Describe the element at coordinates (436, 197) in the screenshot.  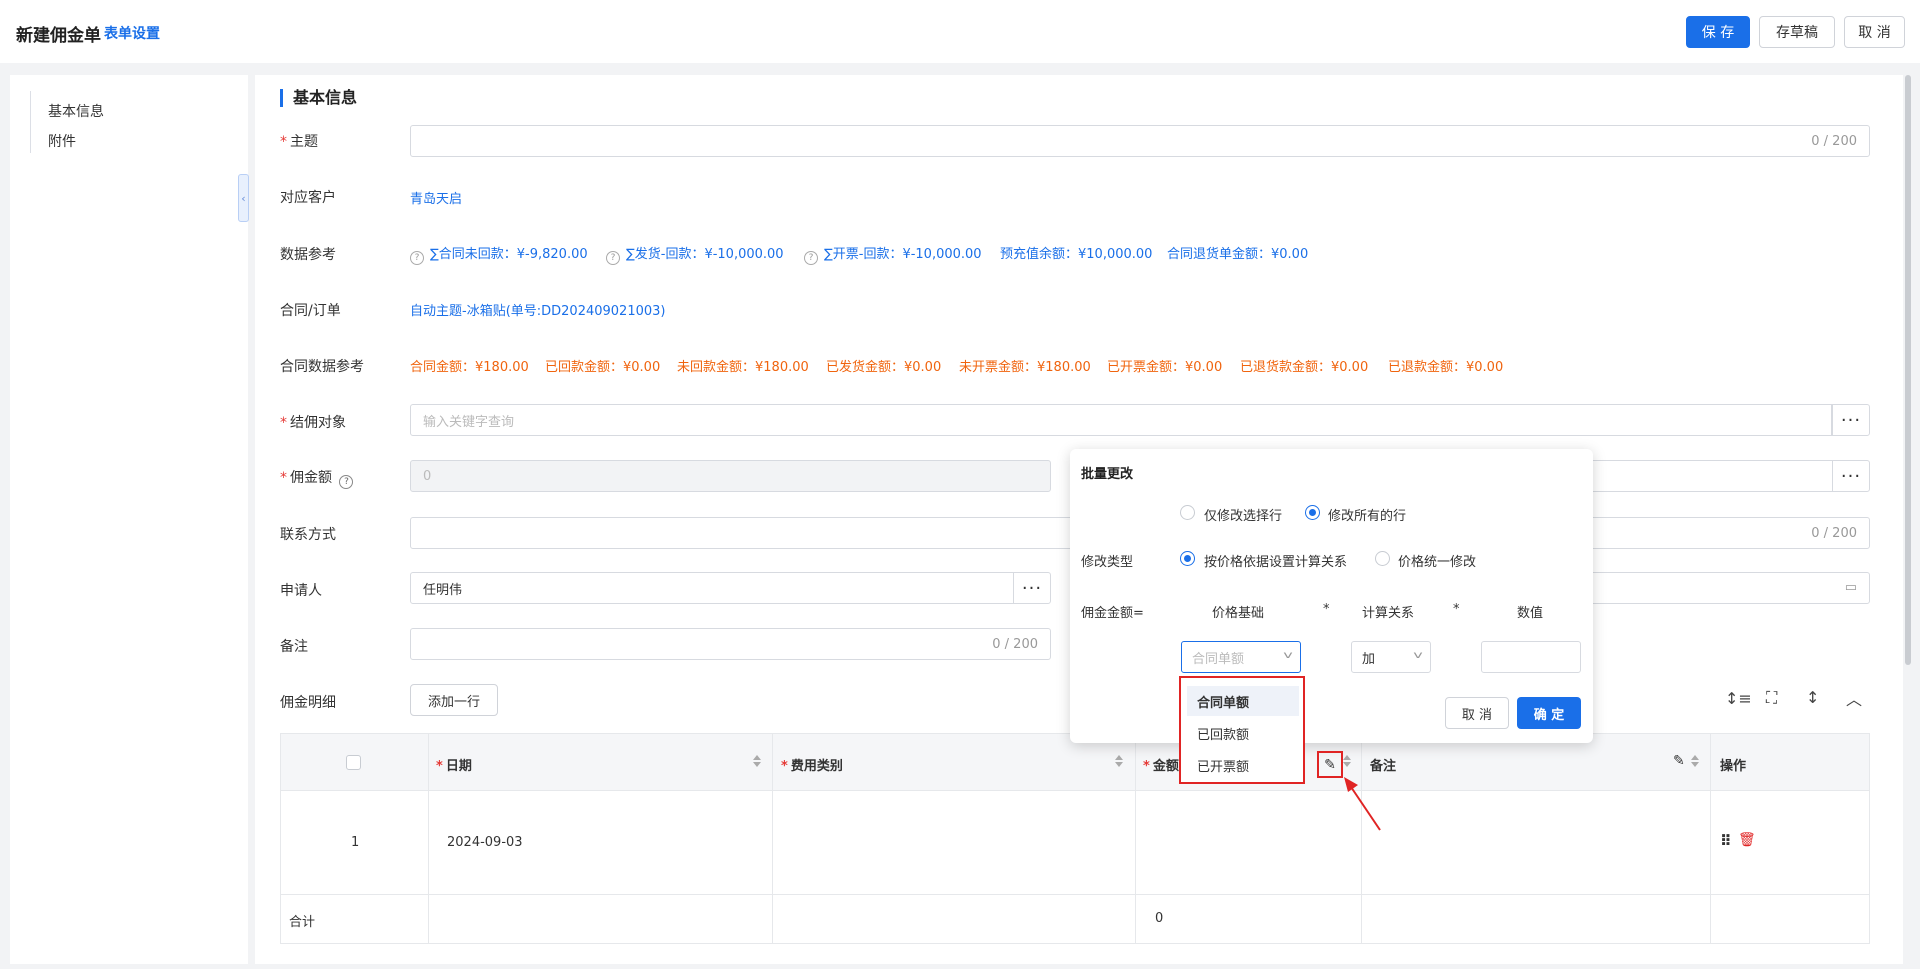
I see `customer-link: 青岛天启` at that location.